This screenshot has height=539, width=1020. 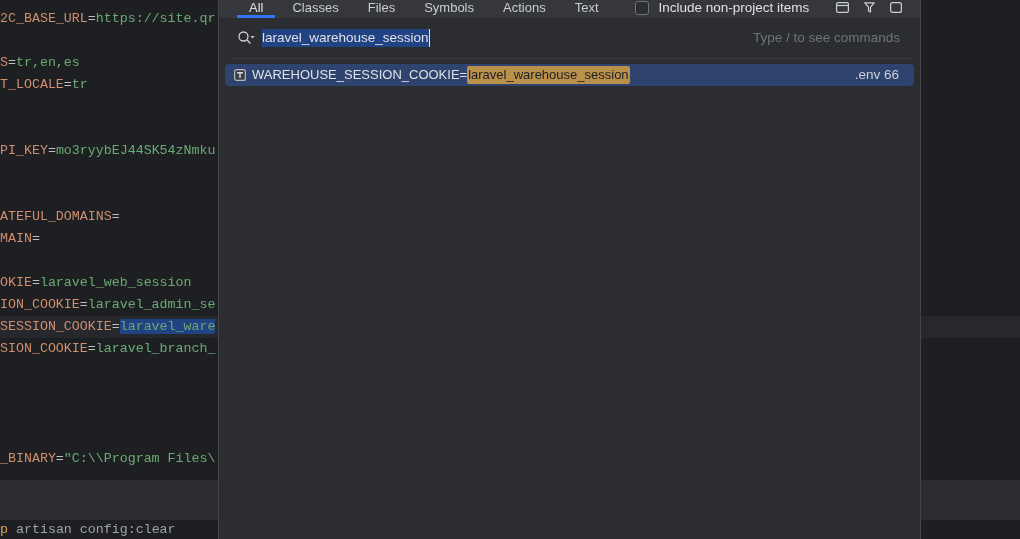 I want to click on tab: Text, so click(x=586, y=9).